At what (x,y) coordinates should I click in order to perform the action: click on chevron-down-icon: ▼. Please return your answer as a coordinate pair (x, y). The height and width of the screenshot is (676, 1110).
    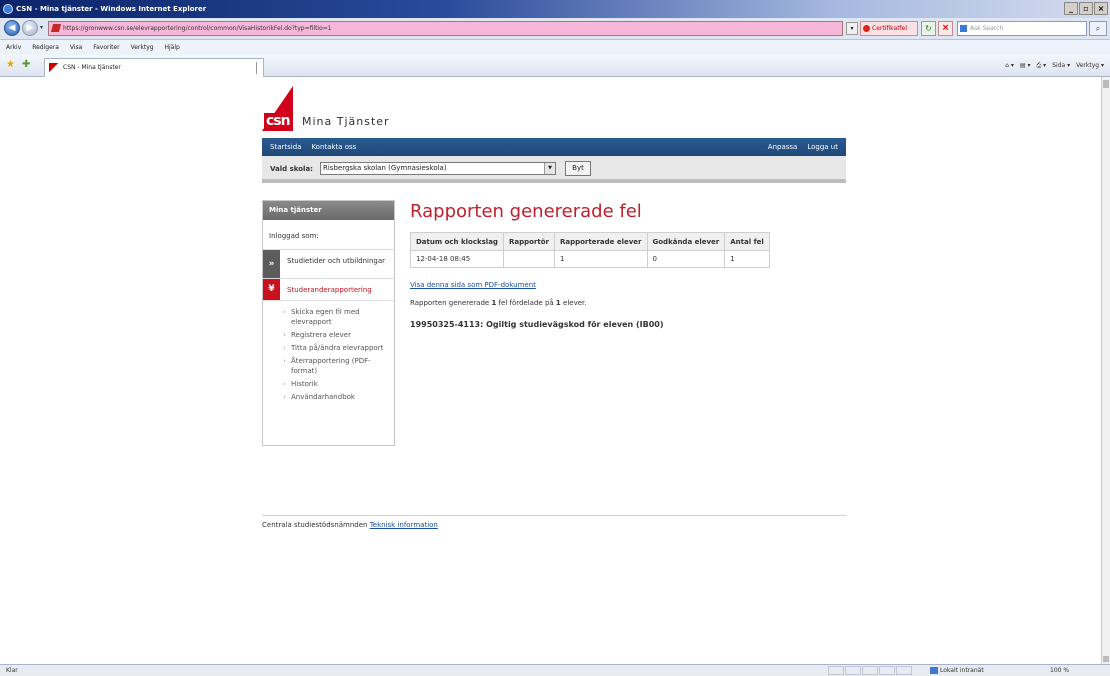
    Looking at the image, I should click on (549, 168).